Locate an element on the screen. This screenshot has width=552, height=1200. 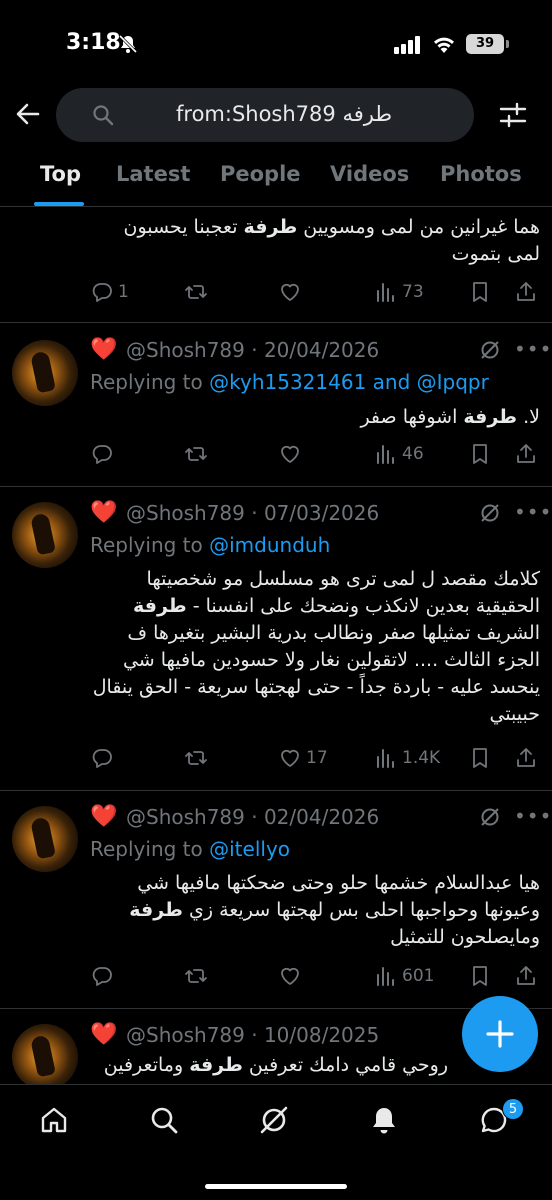
tweet-text-segment: هما غيرانين من لمى ومسويين is located at coordinates (418, 227).